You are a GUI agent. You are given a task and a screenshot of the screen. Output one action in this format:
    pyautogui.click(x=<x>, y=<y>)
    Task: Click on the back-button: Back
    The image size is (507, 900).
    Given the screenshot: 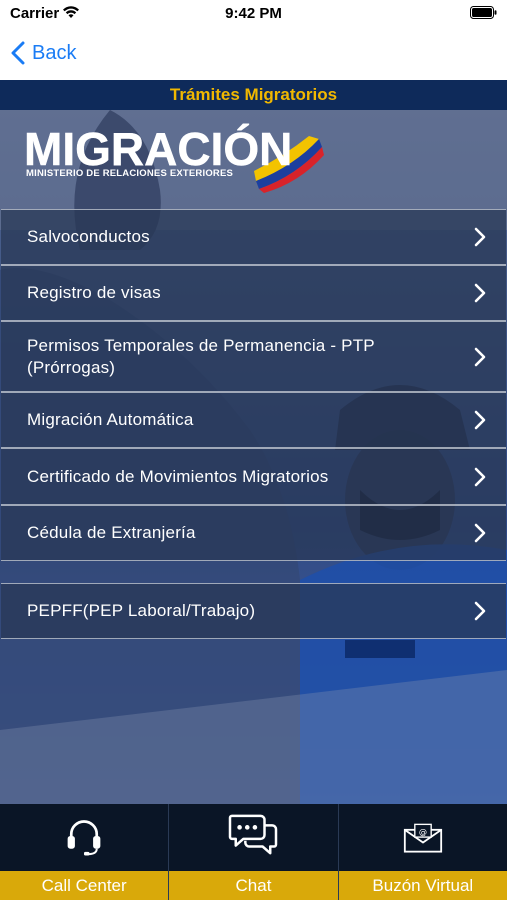 What is the action you would take?
    pyautogui.click(x=43, y=53)
    